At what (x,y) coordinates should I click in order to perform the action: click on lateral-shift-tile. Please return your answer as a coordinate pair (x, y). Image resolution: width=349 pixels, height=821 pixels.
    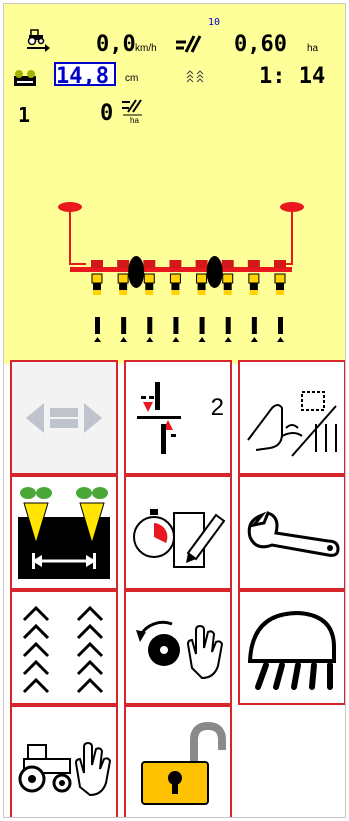
    Looking at the image, I should click on (64, 417).